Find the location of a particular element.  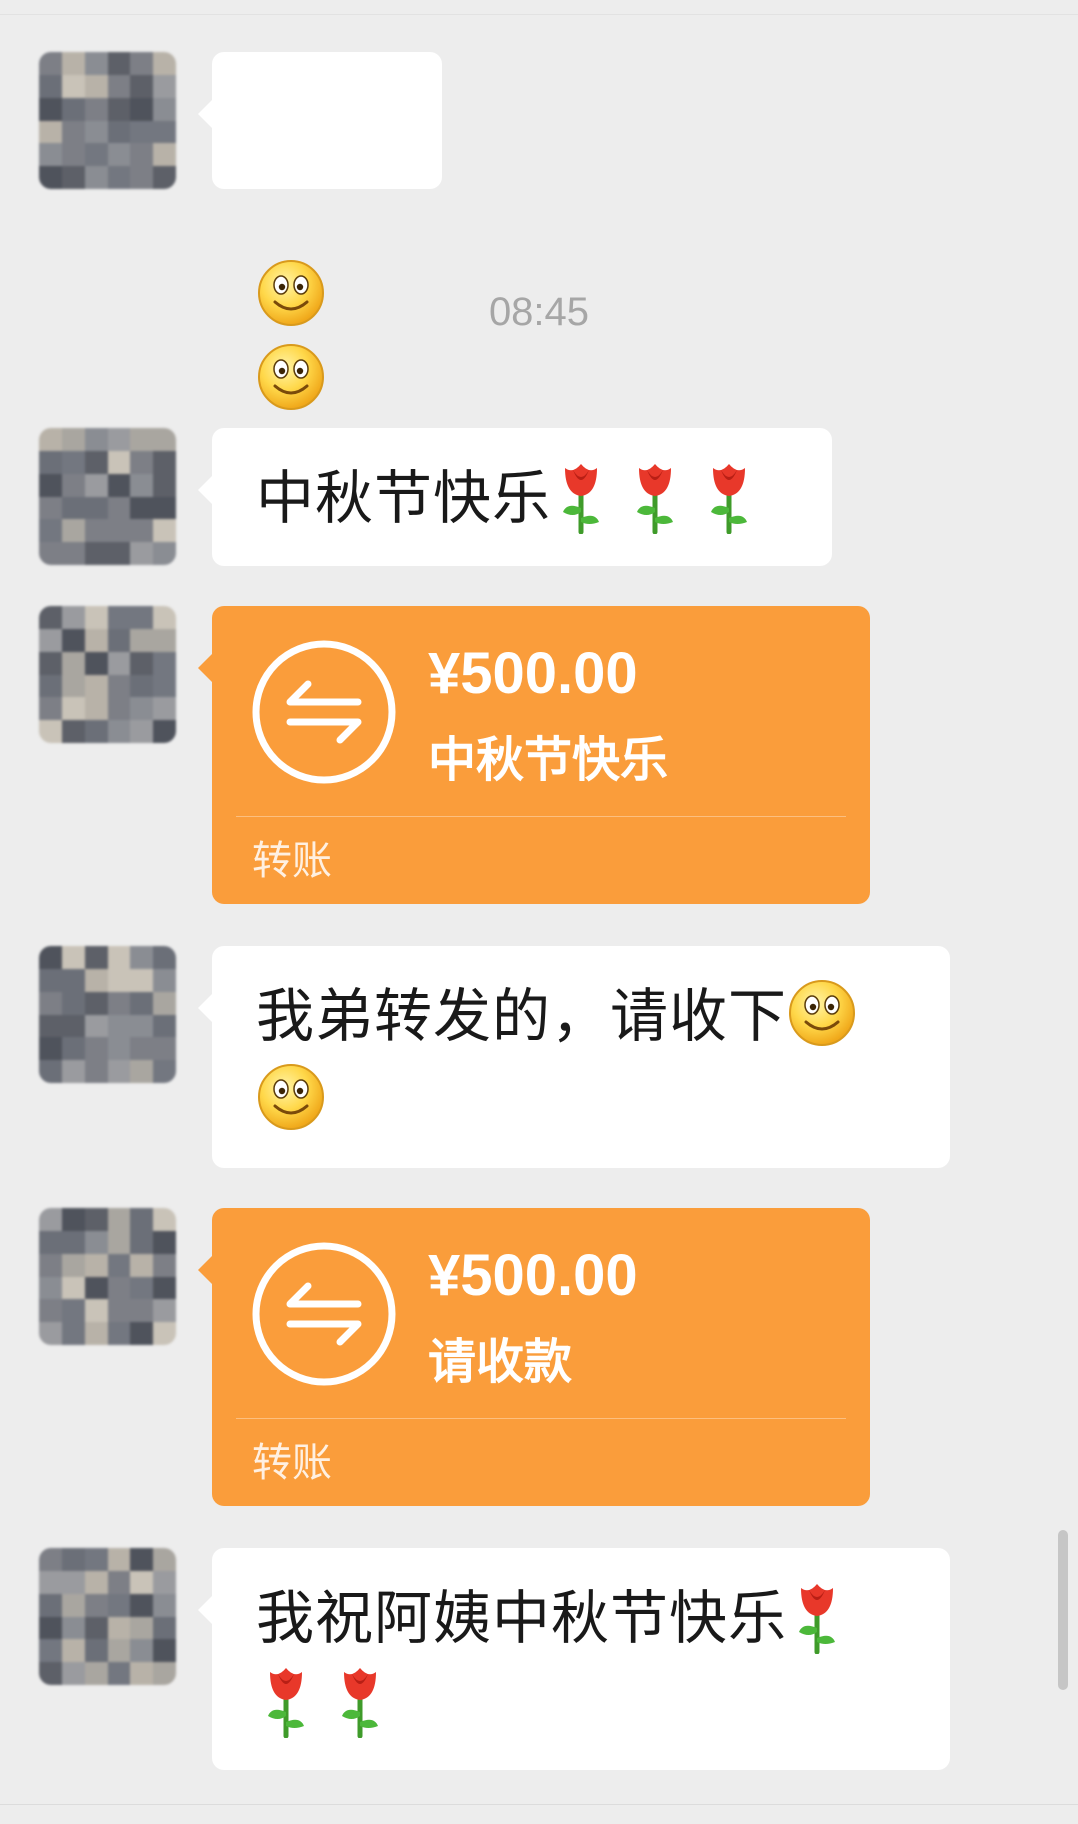

message-content: 我祝阿姨中秋节快乐 is located at coordinates (585, 1660).